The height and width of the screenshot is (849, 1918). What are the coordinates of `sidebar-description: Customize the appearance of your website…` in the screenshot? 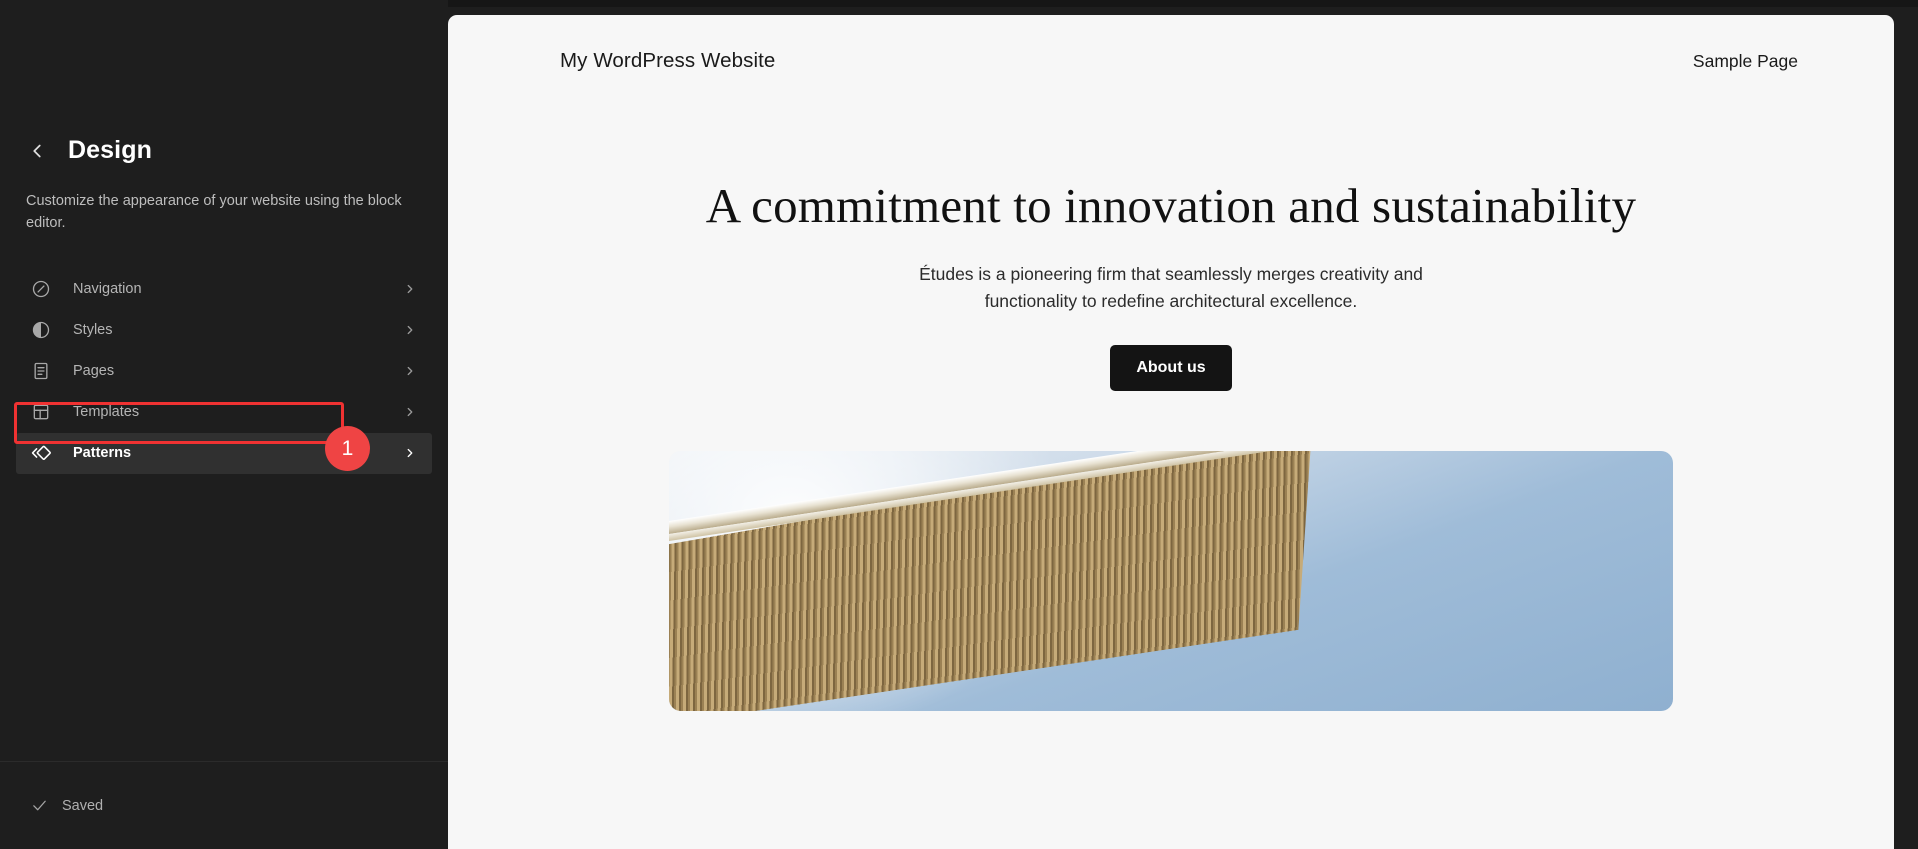 It's located at (214, 212).